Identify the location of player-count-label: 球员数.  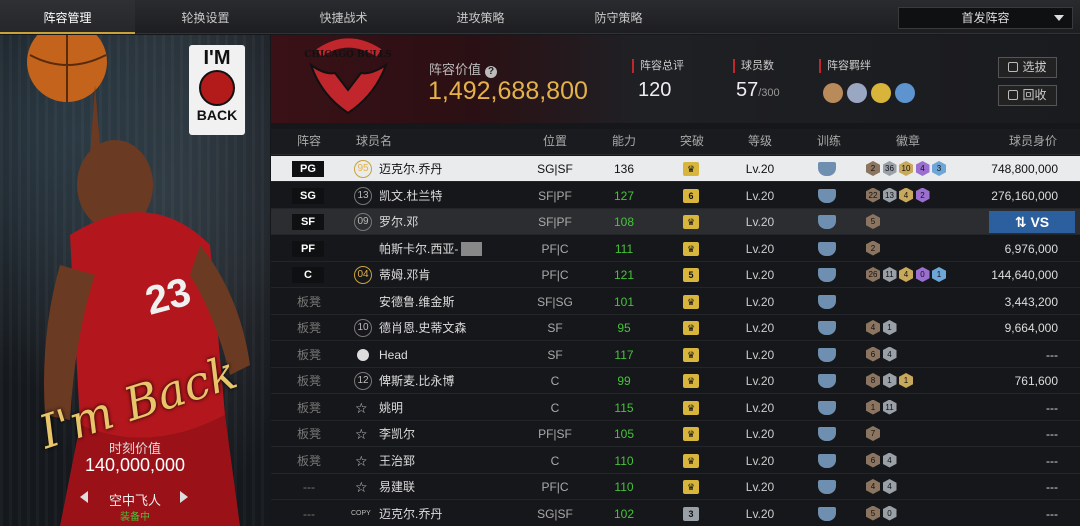
(753, 66).